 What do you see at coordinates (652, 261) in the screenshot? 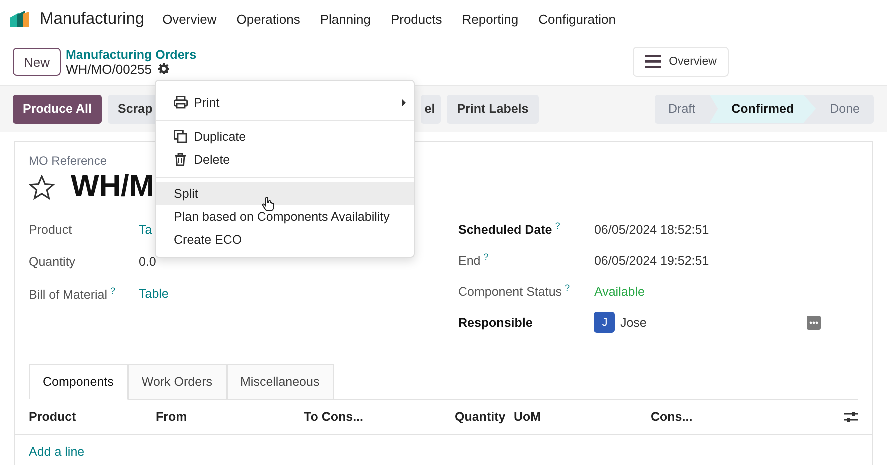
I see `field-value: 06/05/2024 19:52:51` at bounding box center [652, 261].